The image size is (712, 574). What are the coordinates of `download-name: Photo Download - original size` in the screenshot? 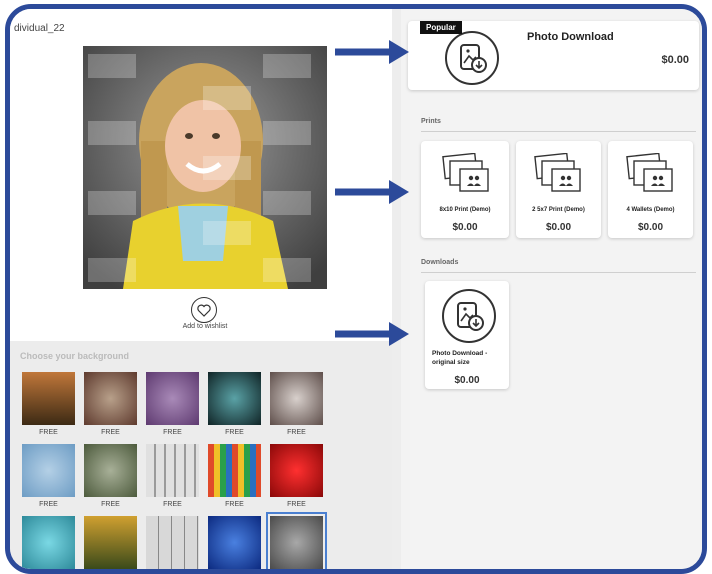 It's located at (460, 358).